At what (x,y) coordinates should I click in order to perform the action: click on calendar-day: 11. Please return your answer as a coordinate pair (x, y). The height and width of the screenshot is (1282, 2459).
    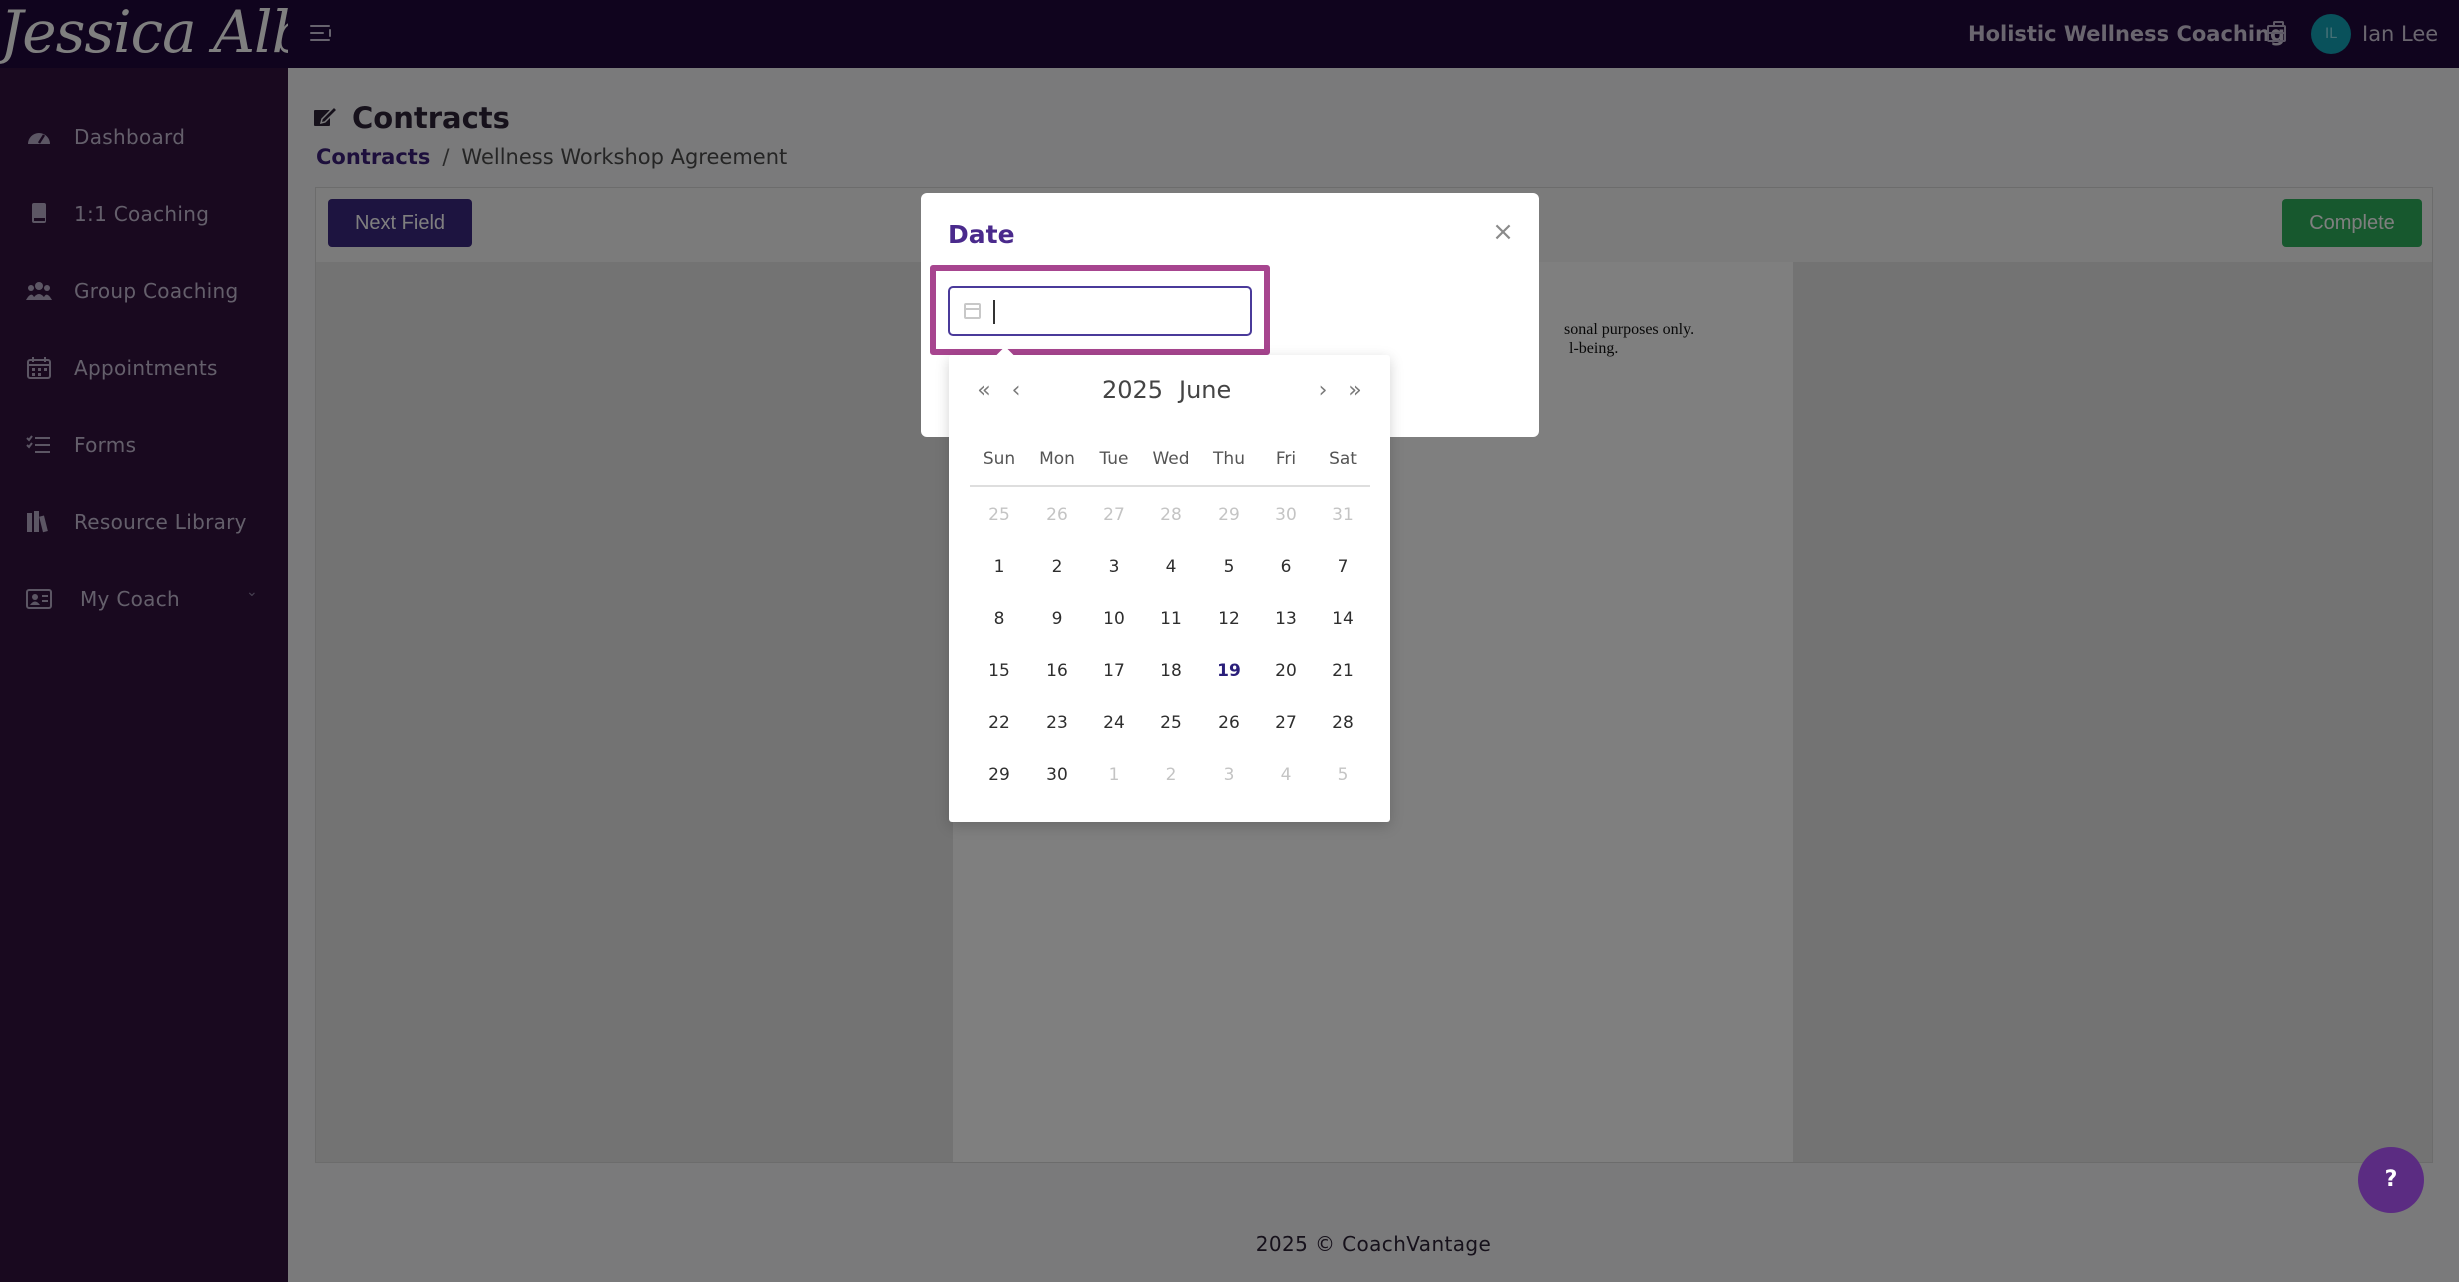
    Looking at the image, I should click on (1171, 619).